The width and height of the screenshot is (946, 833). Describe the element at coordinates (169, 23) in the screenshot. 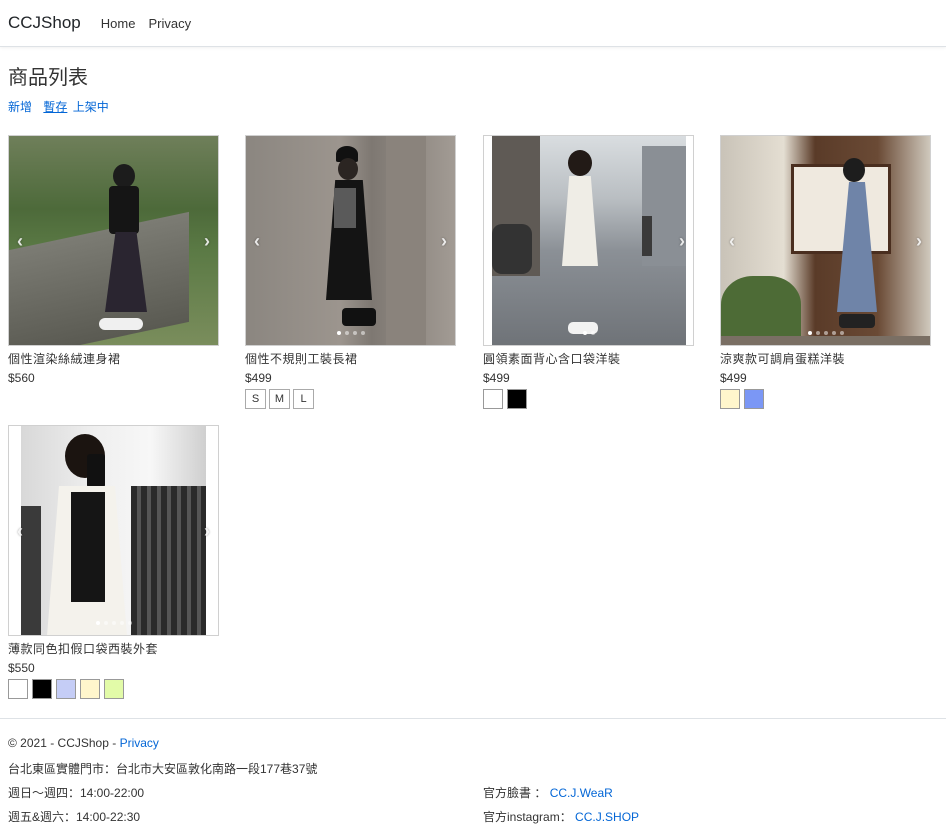

I see `nav-privacy-link: Privacy` at that location.